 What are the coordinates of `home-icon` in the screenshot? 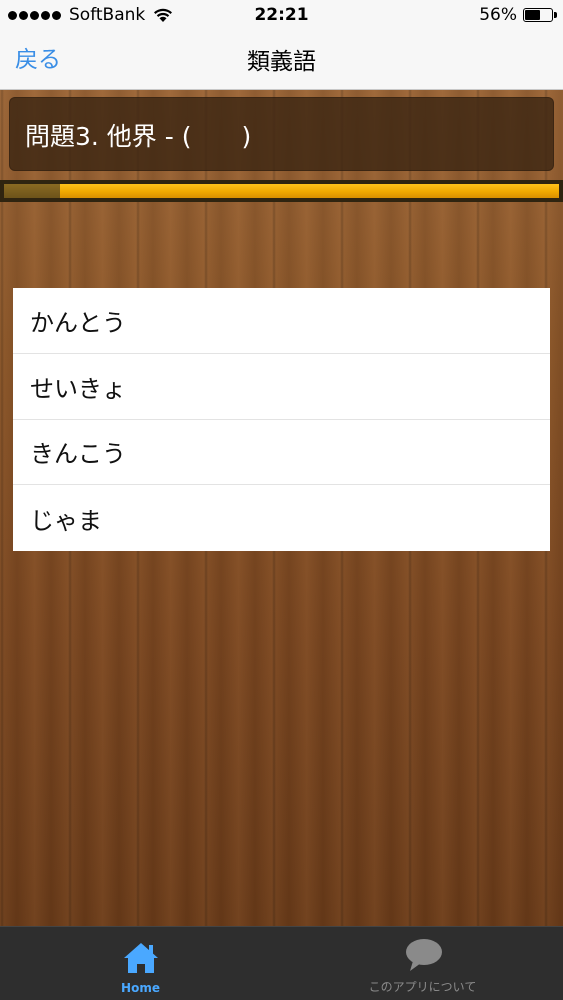 It's located at (140, 958).